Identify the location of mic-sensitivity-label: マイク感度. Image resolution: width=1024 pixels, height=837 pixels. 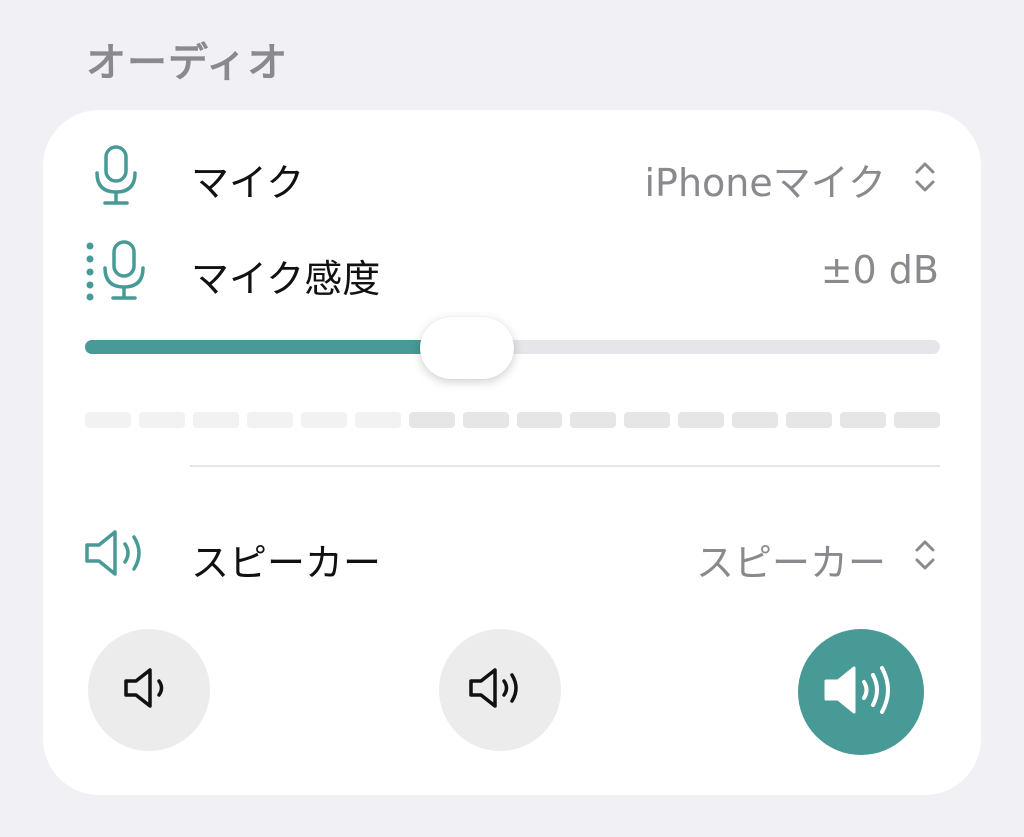
(286, 279).